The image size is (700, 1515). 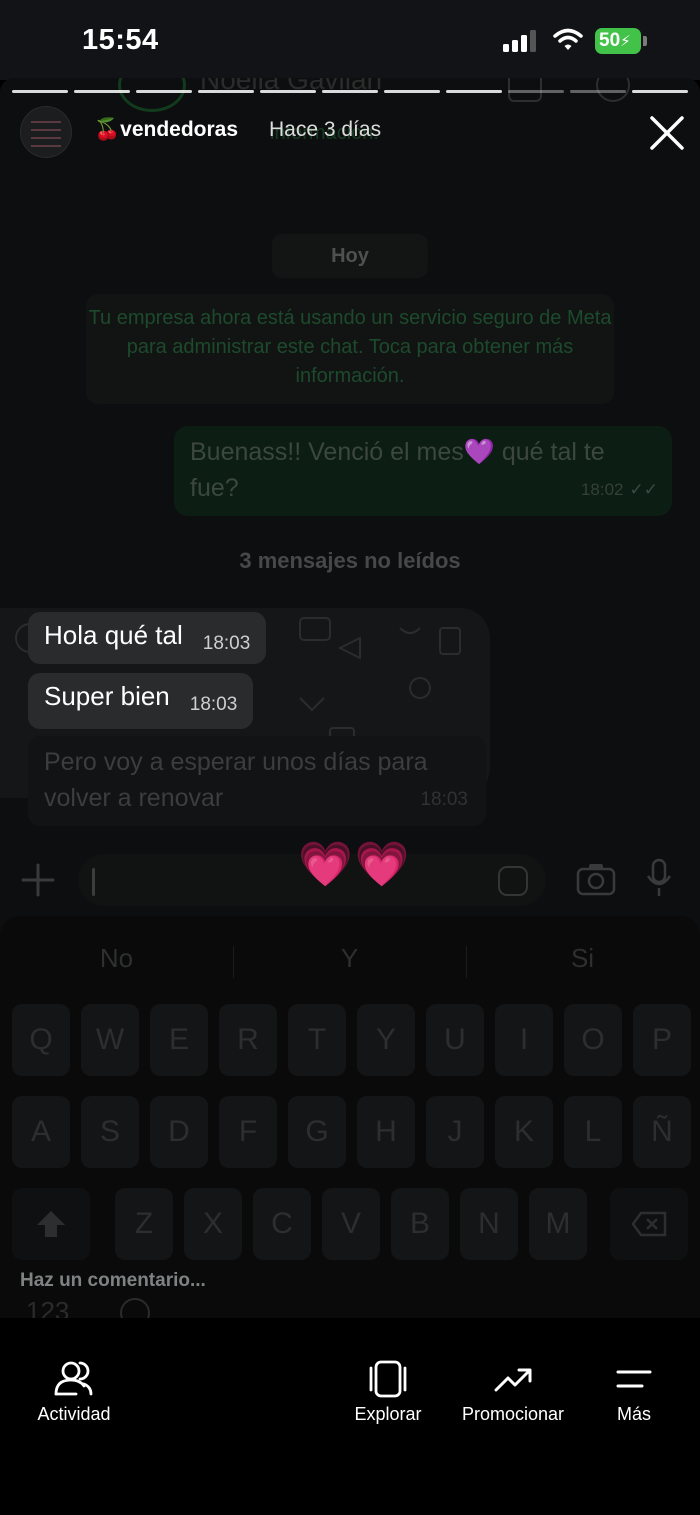 What do you see at coordinates (179, 1040) in the screenshot?
I see `key: E` at bounding box center [179, 1040].